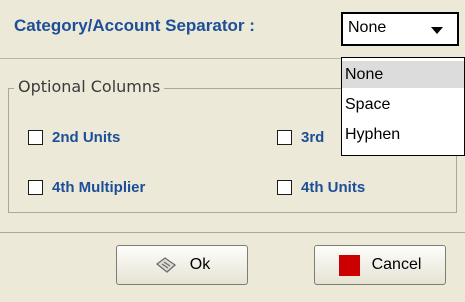 This screenshot has height=302, width=465. What do you see at coordinates (99, 187) in the screenshot?
I see `checkbox-label: 4th Multiplier` at bounding box center [99, 187].